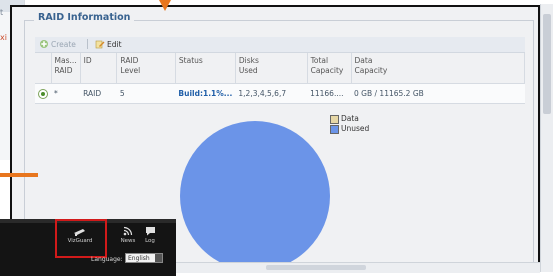 The image size is (553, 276). What do you see at coordinates (150, 231) in the screenshot?
I see `chat-icon` at bounding box center [150, 231].